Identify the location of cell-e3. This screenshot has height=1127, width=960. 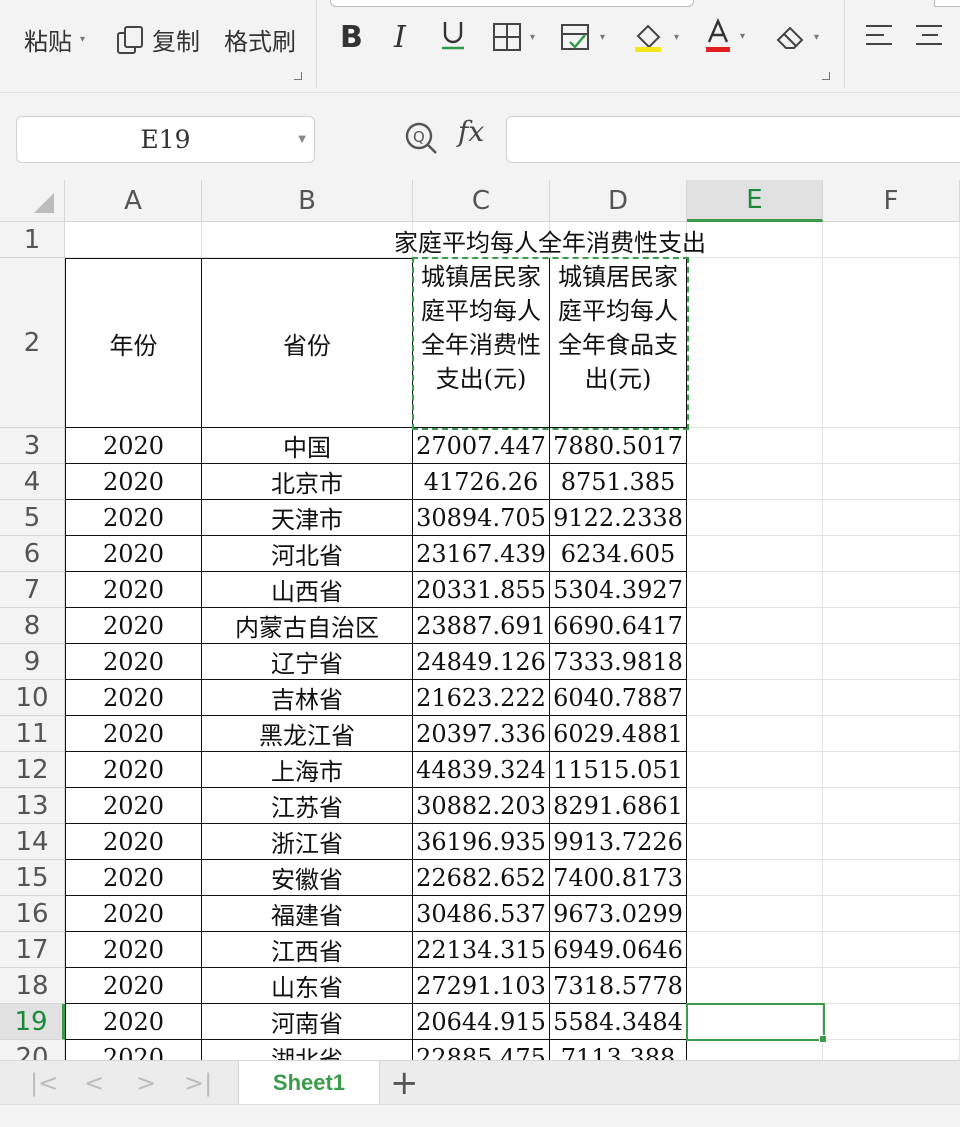
(755, 446).